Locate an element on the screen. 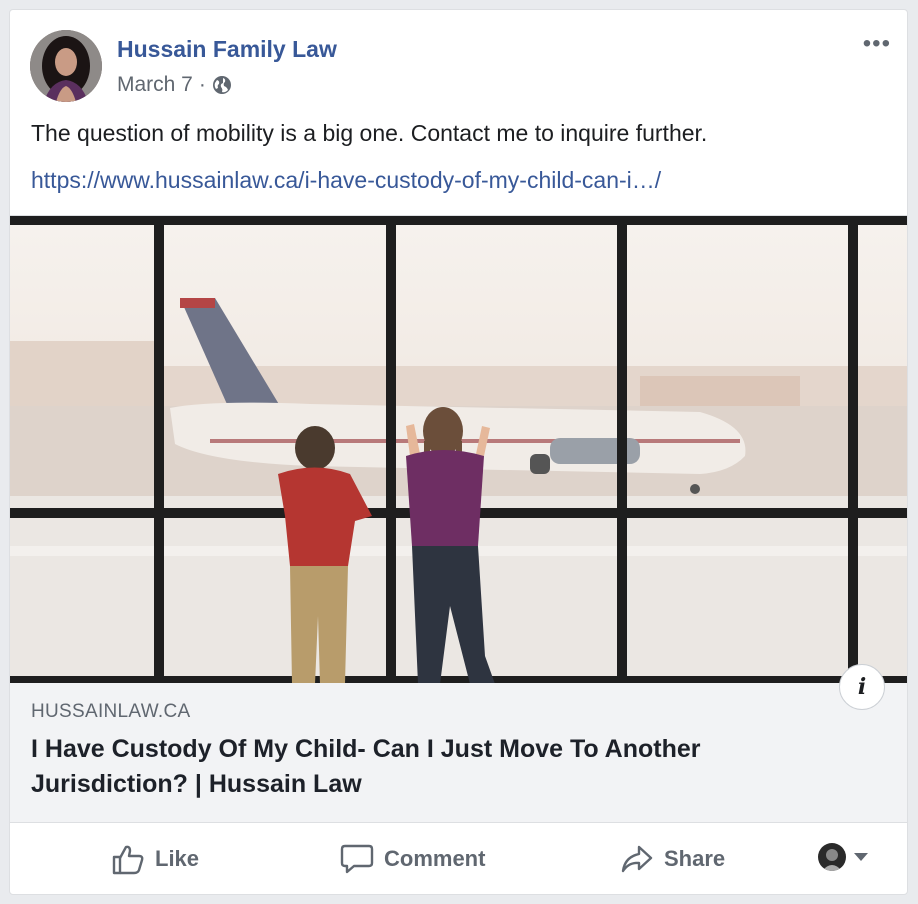  profile-avatar-small is located at coordinates (832, 857).